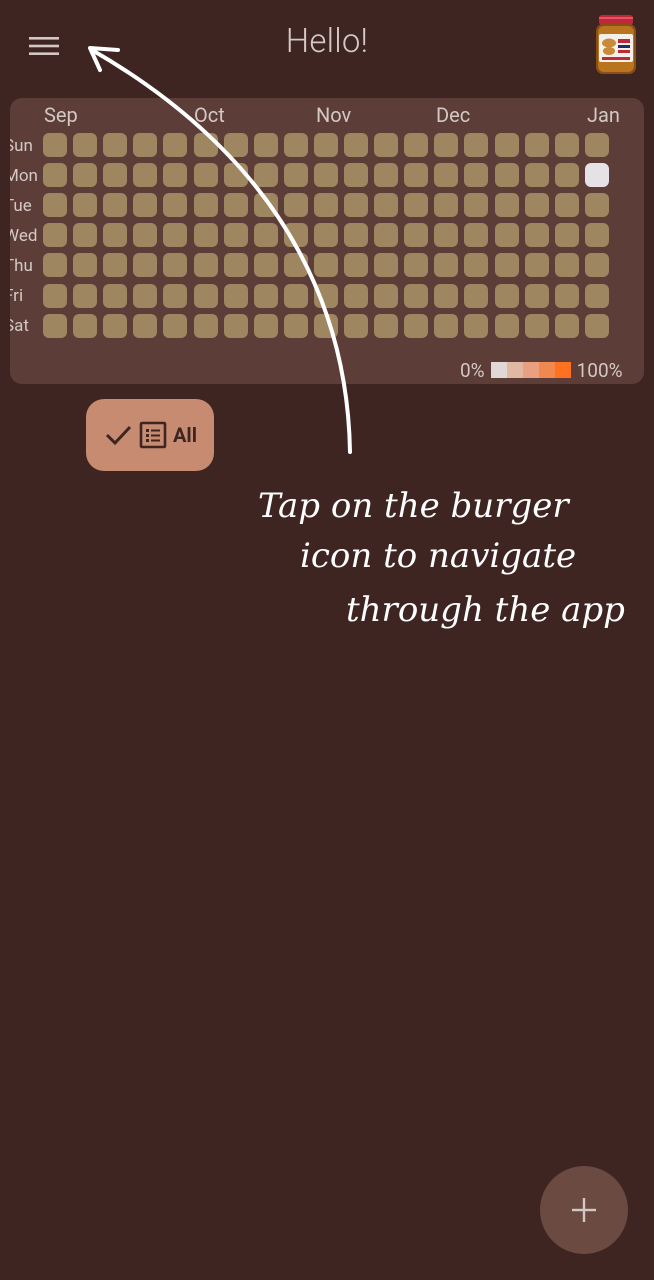 Image resolution: width=654 pixels, height=1280 pixels. Describe the element at coordinates (584, 1210) in the screenshot. I see `add-habit-button` at that location.